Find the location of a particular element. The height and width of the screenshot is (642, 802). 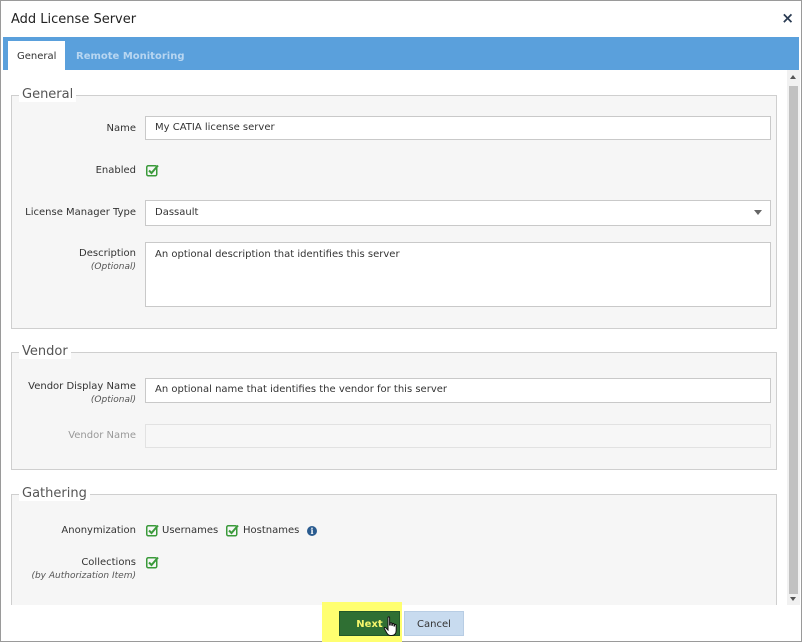

gathering-section-legend: Gathering is located at coordinates (54, 493).